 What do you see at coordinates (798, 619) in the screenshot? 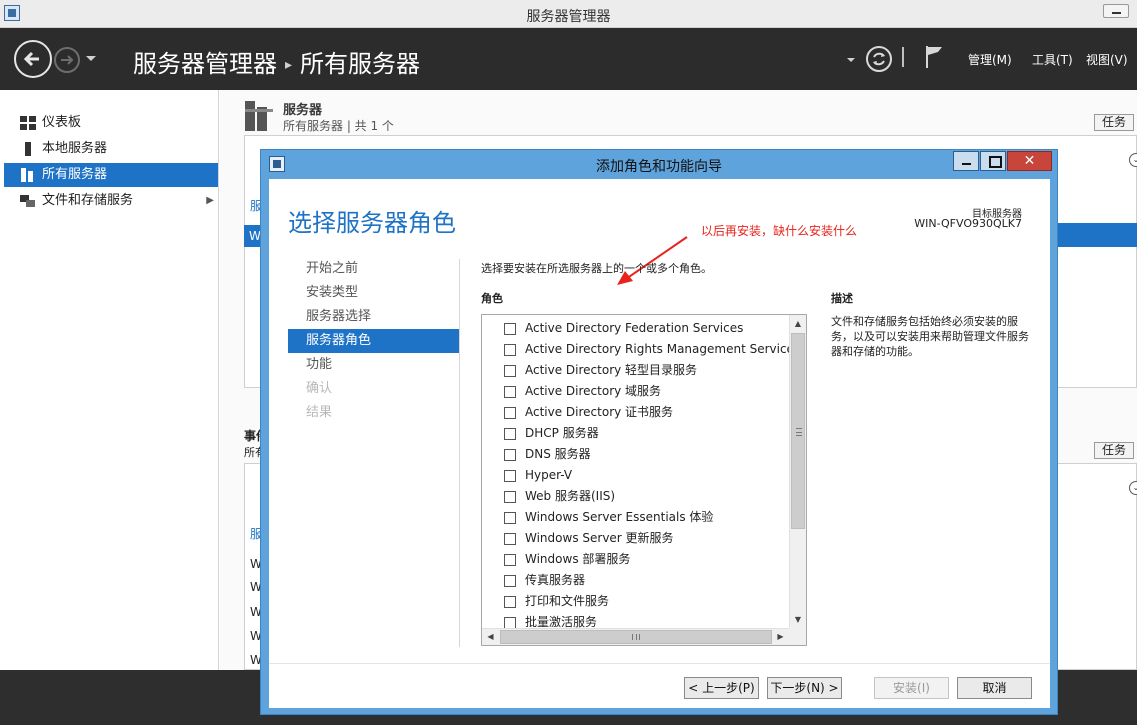
I see `scroll-down-arrow-icon: ▼` at bounding box center [798, 619].